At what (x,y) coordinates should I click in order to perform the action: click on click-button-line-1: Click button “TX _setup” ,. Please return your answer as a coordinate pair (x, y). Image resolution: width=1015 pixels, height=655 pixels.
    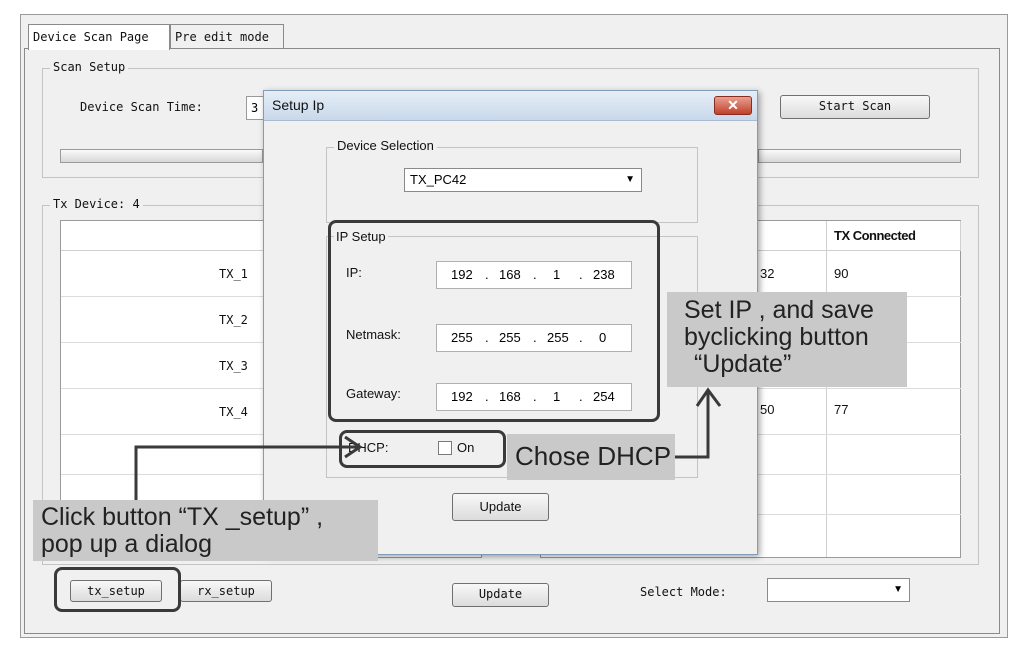
    Looking at the image, I should click on (182, 517).